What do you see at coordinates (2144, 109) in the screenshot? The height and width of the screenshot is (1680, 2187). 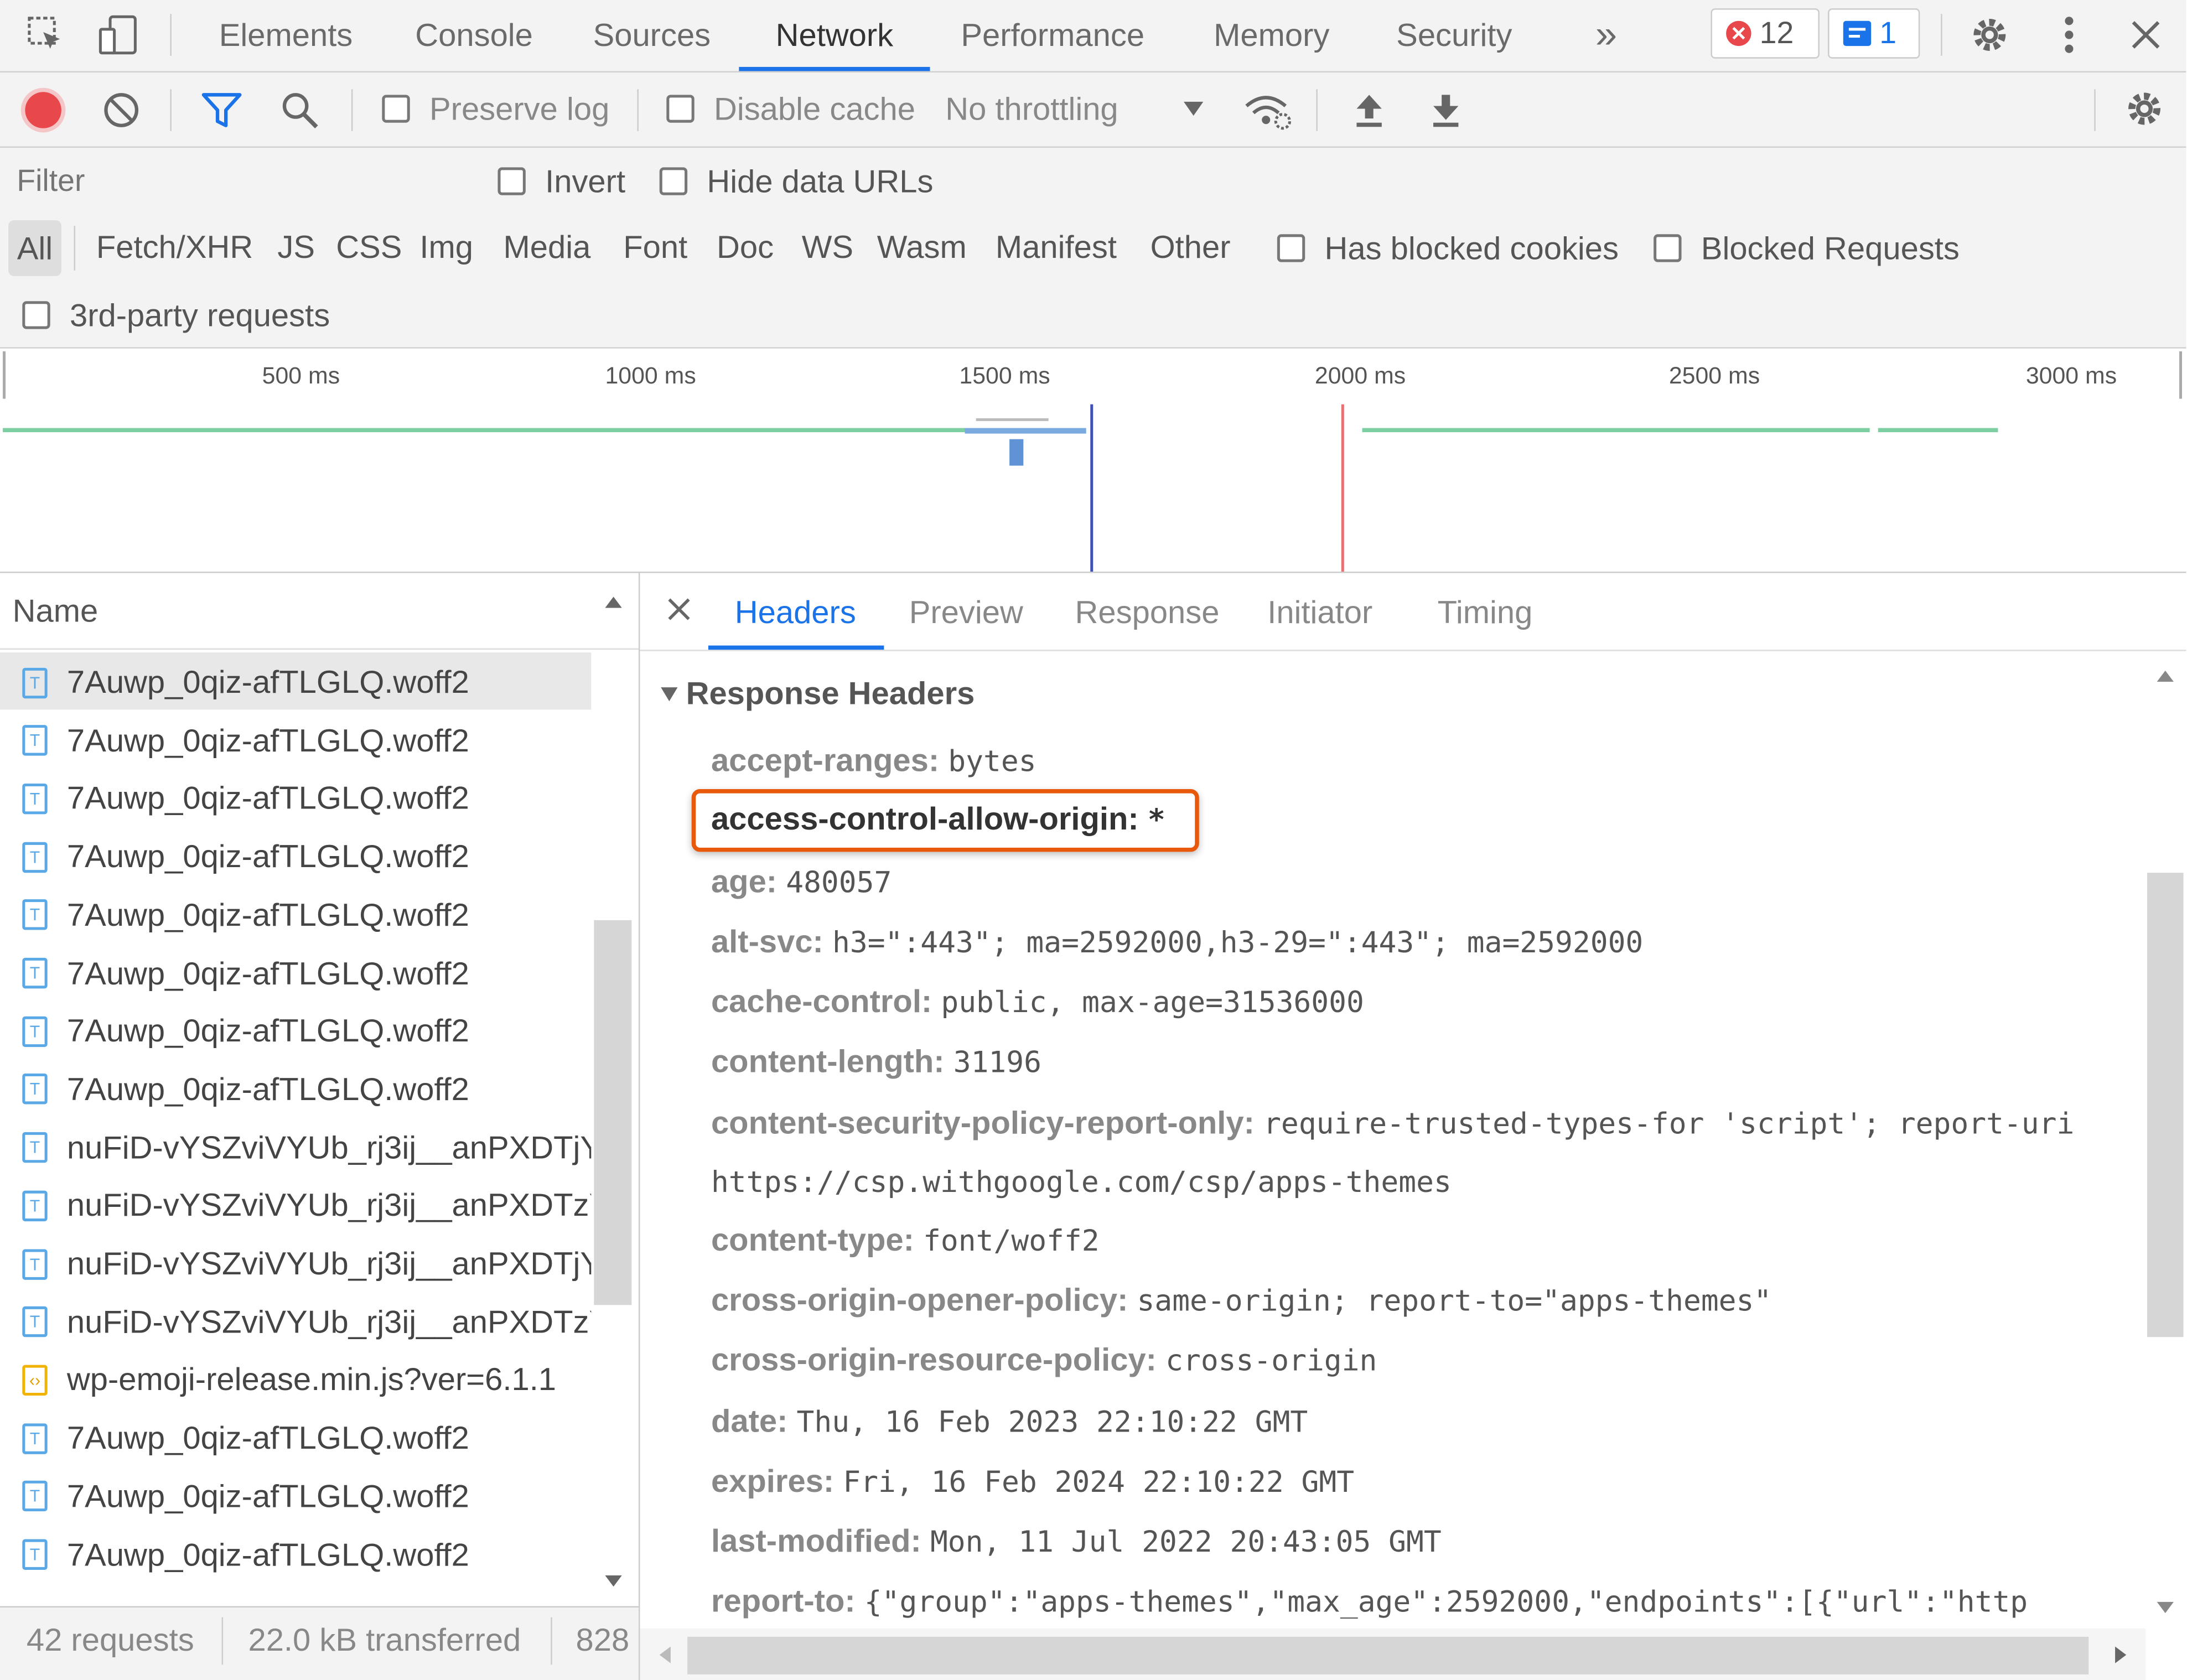 I see `network-settings-gear-icon` at bounding box center [2144, 109].